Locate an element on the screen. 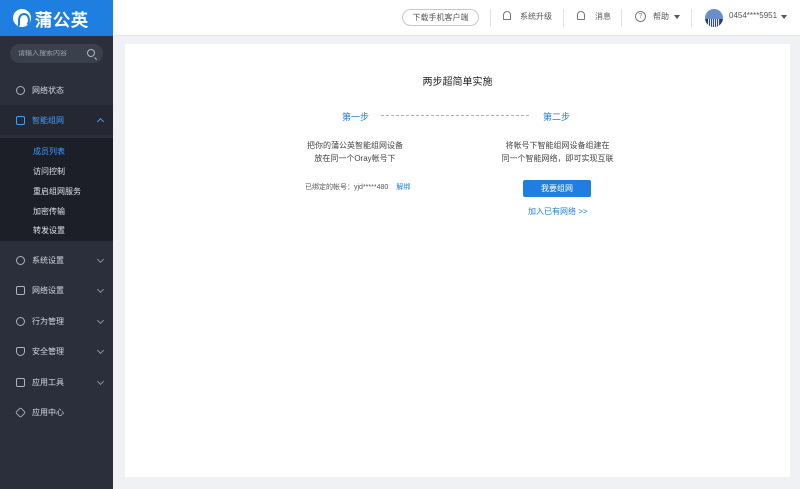  submenu-item-encryption: 加密传输 is located at coordinates (49, 211).